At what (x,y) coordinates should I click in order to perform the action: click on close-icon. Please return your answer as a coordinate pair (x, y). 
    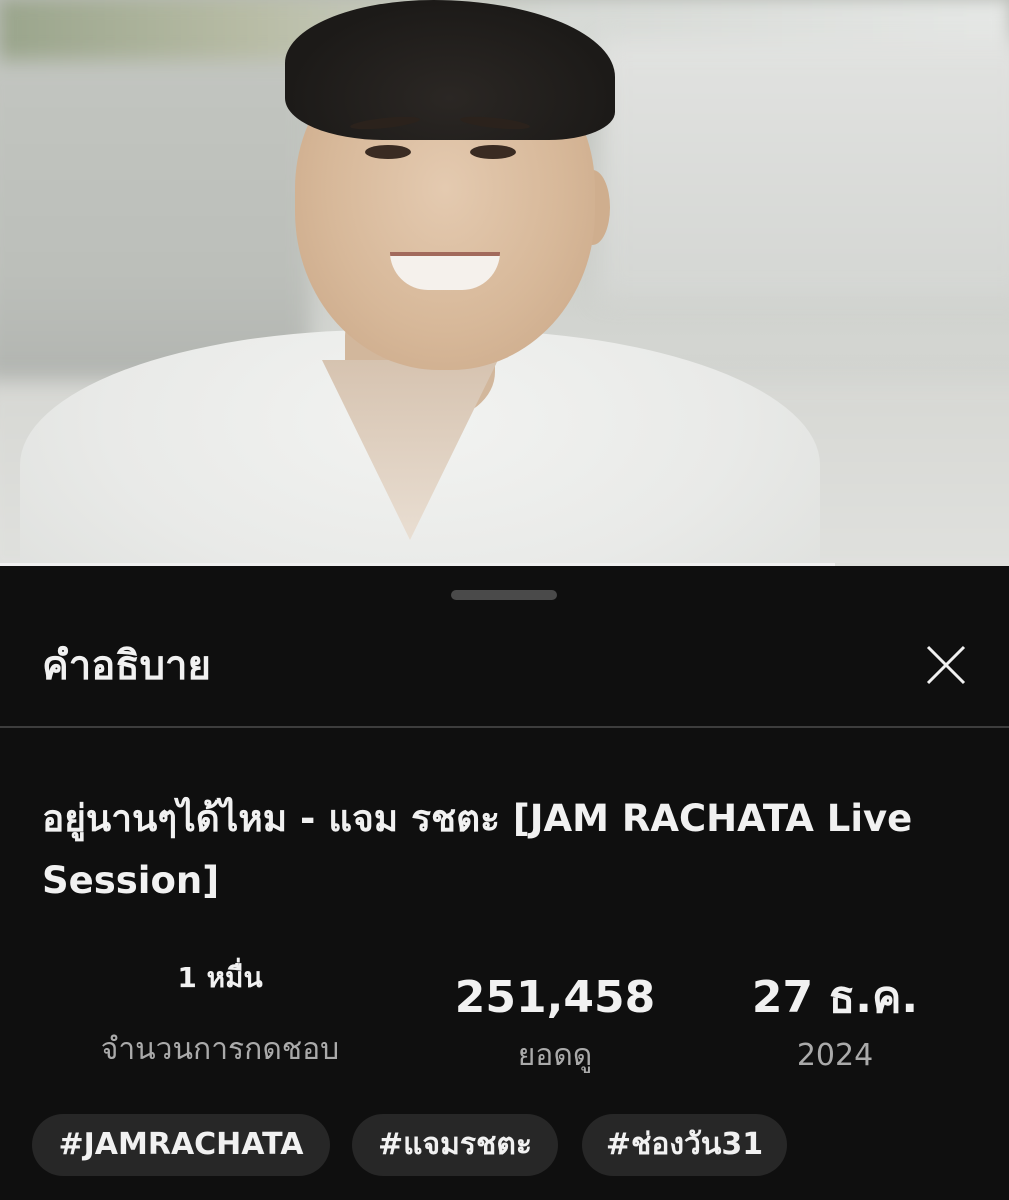
    Looking at the image, I should click on (946, 665).